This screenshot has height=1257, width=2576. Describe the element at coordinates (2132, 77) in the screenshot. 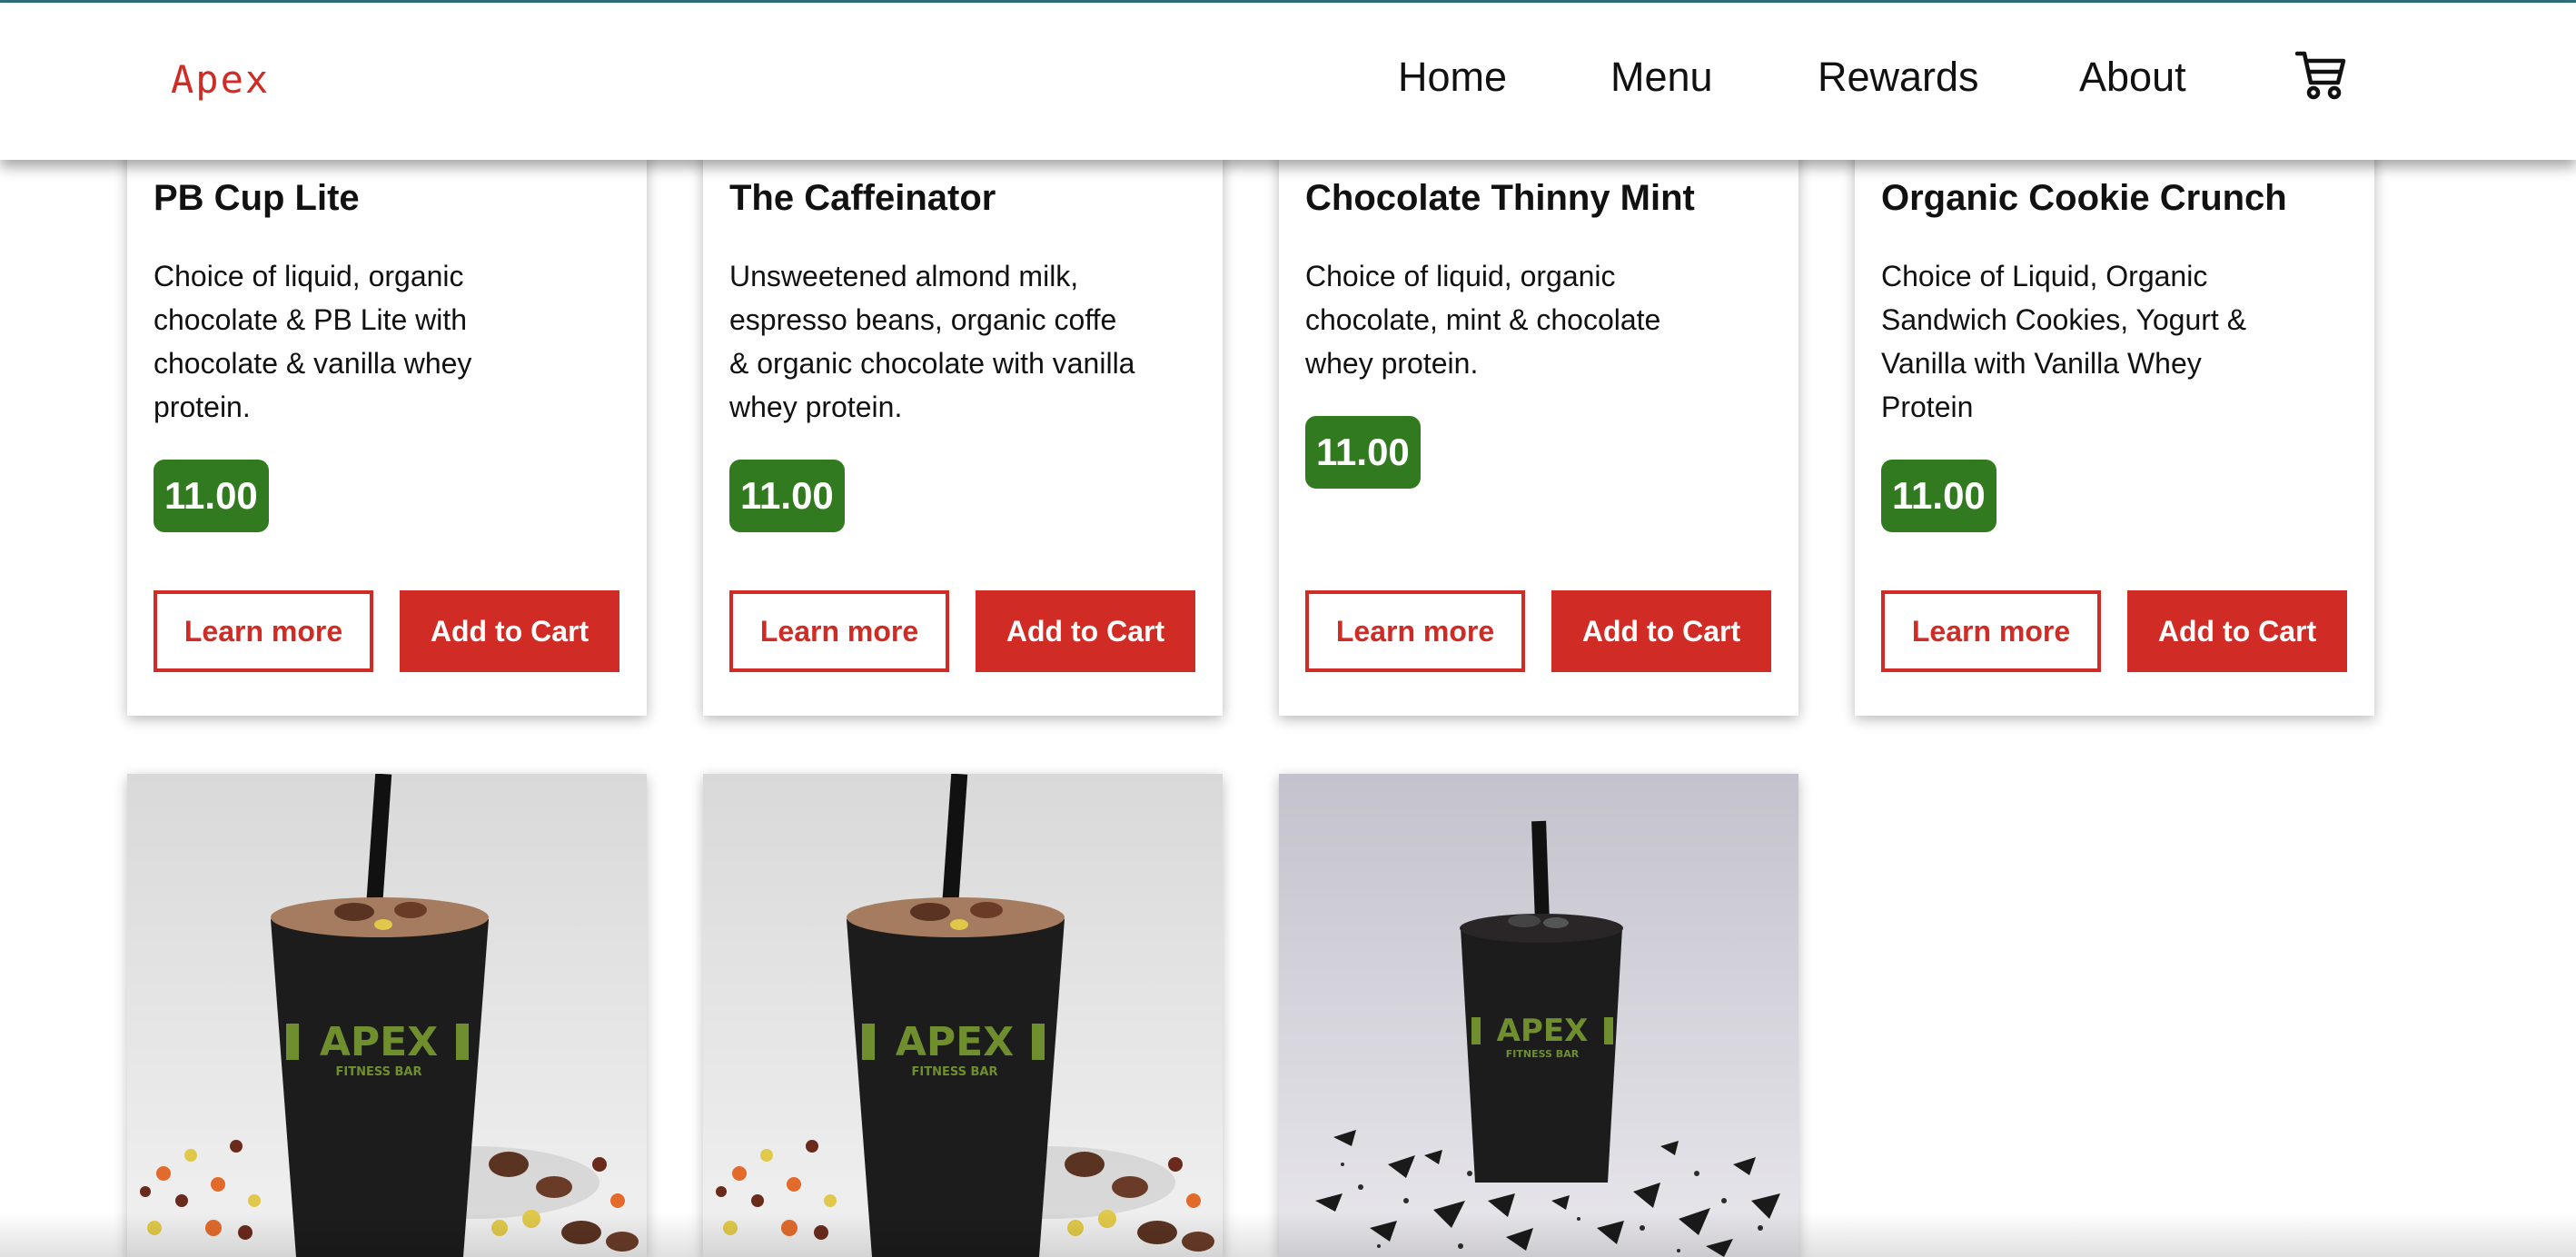

I see `nav-about: About` at that location.